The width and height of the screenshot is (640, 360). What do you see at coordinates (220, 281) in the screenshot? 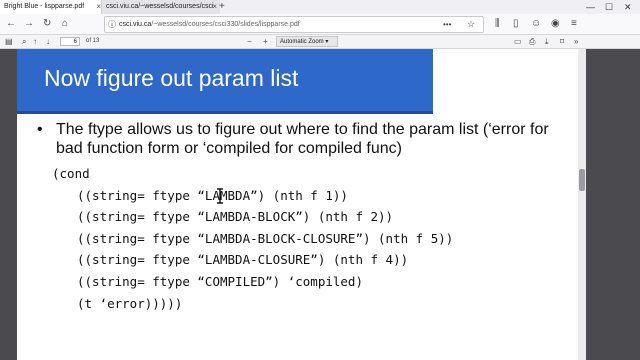
I see `code-line: ((string= ftype “COMPILED”) ‘compiled)` at bounding box center [220, 281].